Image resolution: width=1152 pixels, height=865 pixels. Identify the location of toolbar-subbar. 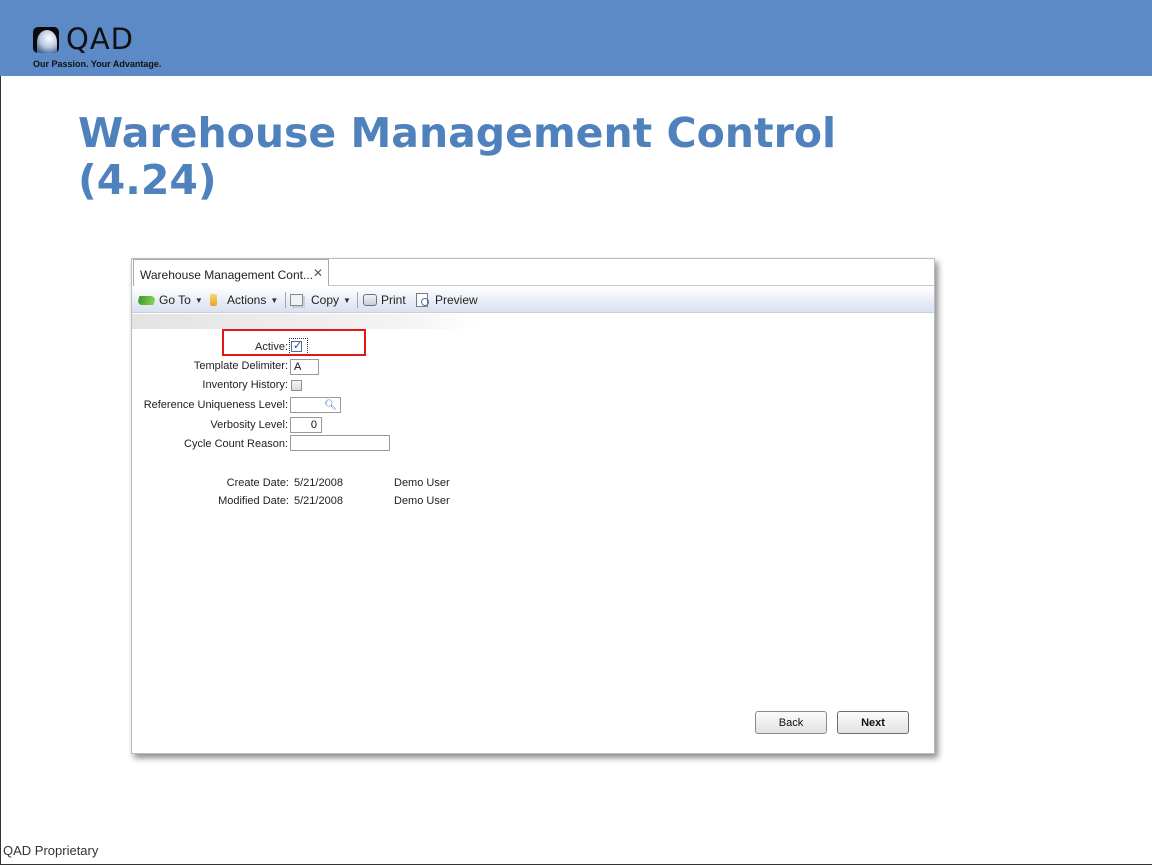
(305, 321).